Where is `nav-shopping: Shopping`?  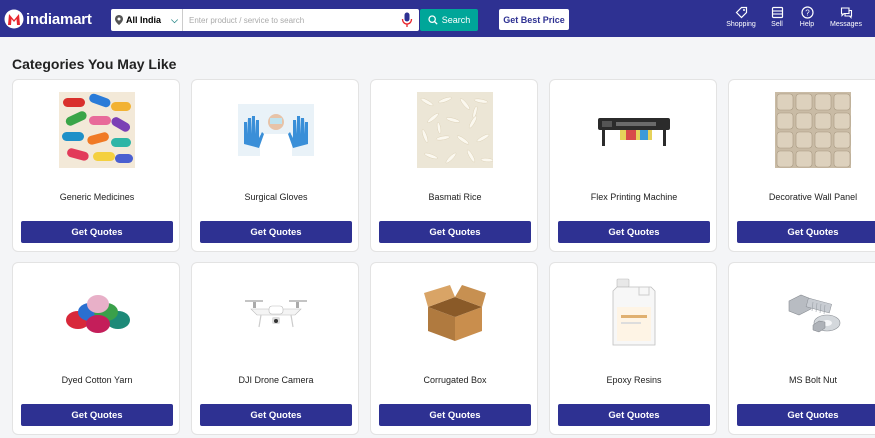 nav-shopping: Shopping is located at coordinates (741, 20).